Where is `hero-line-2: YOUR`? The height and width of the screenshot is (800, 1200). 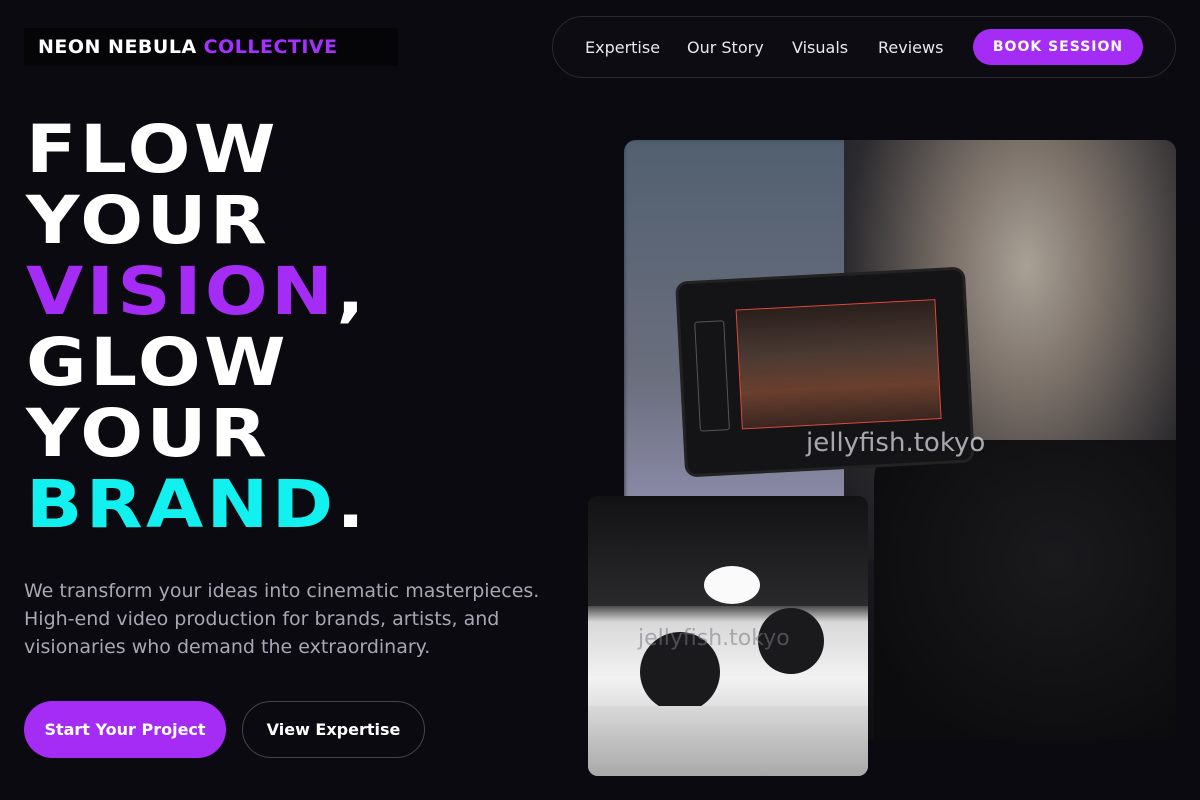
hero-line-2: YOUR is located at coordinates (148, 220).